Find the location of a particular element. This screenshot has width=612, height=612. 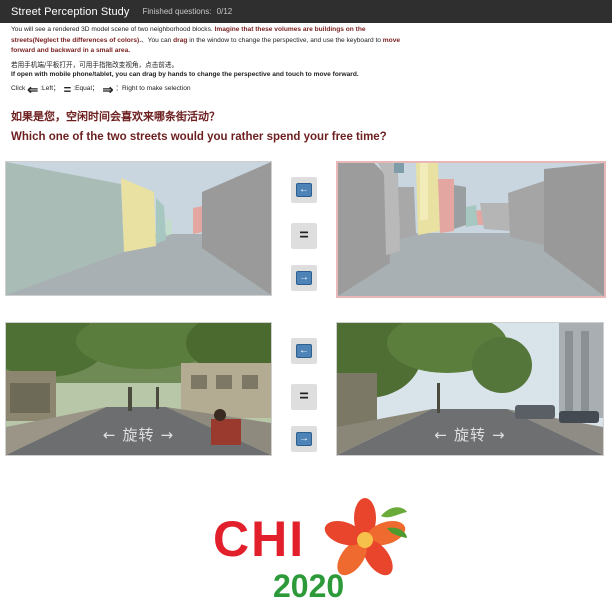

progress-label: Finished questions: is located at coordinates (177, 11).